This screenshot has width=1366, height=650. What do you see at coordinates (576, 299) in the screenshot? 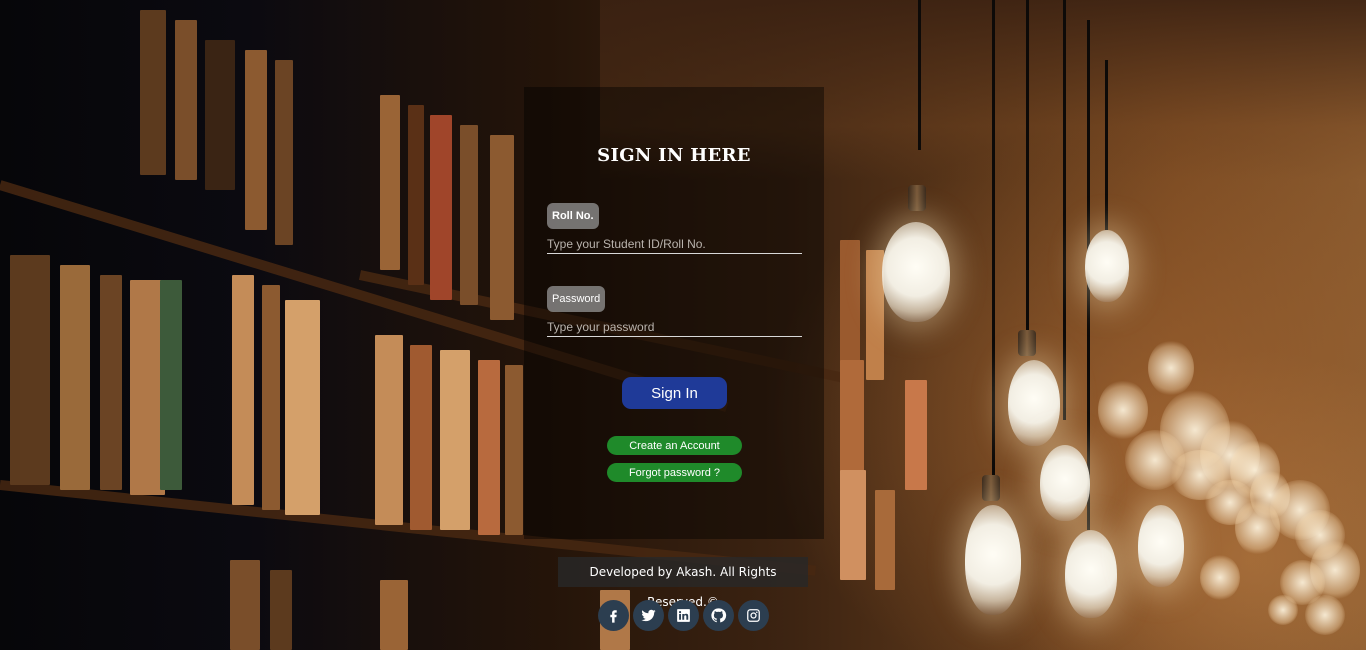
I see `password-label: Password` at bounding box center [576, 299].